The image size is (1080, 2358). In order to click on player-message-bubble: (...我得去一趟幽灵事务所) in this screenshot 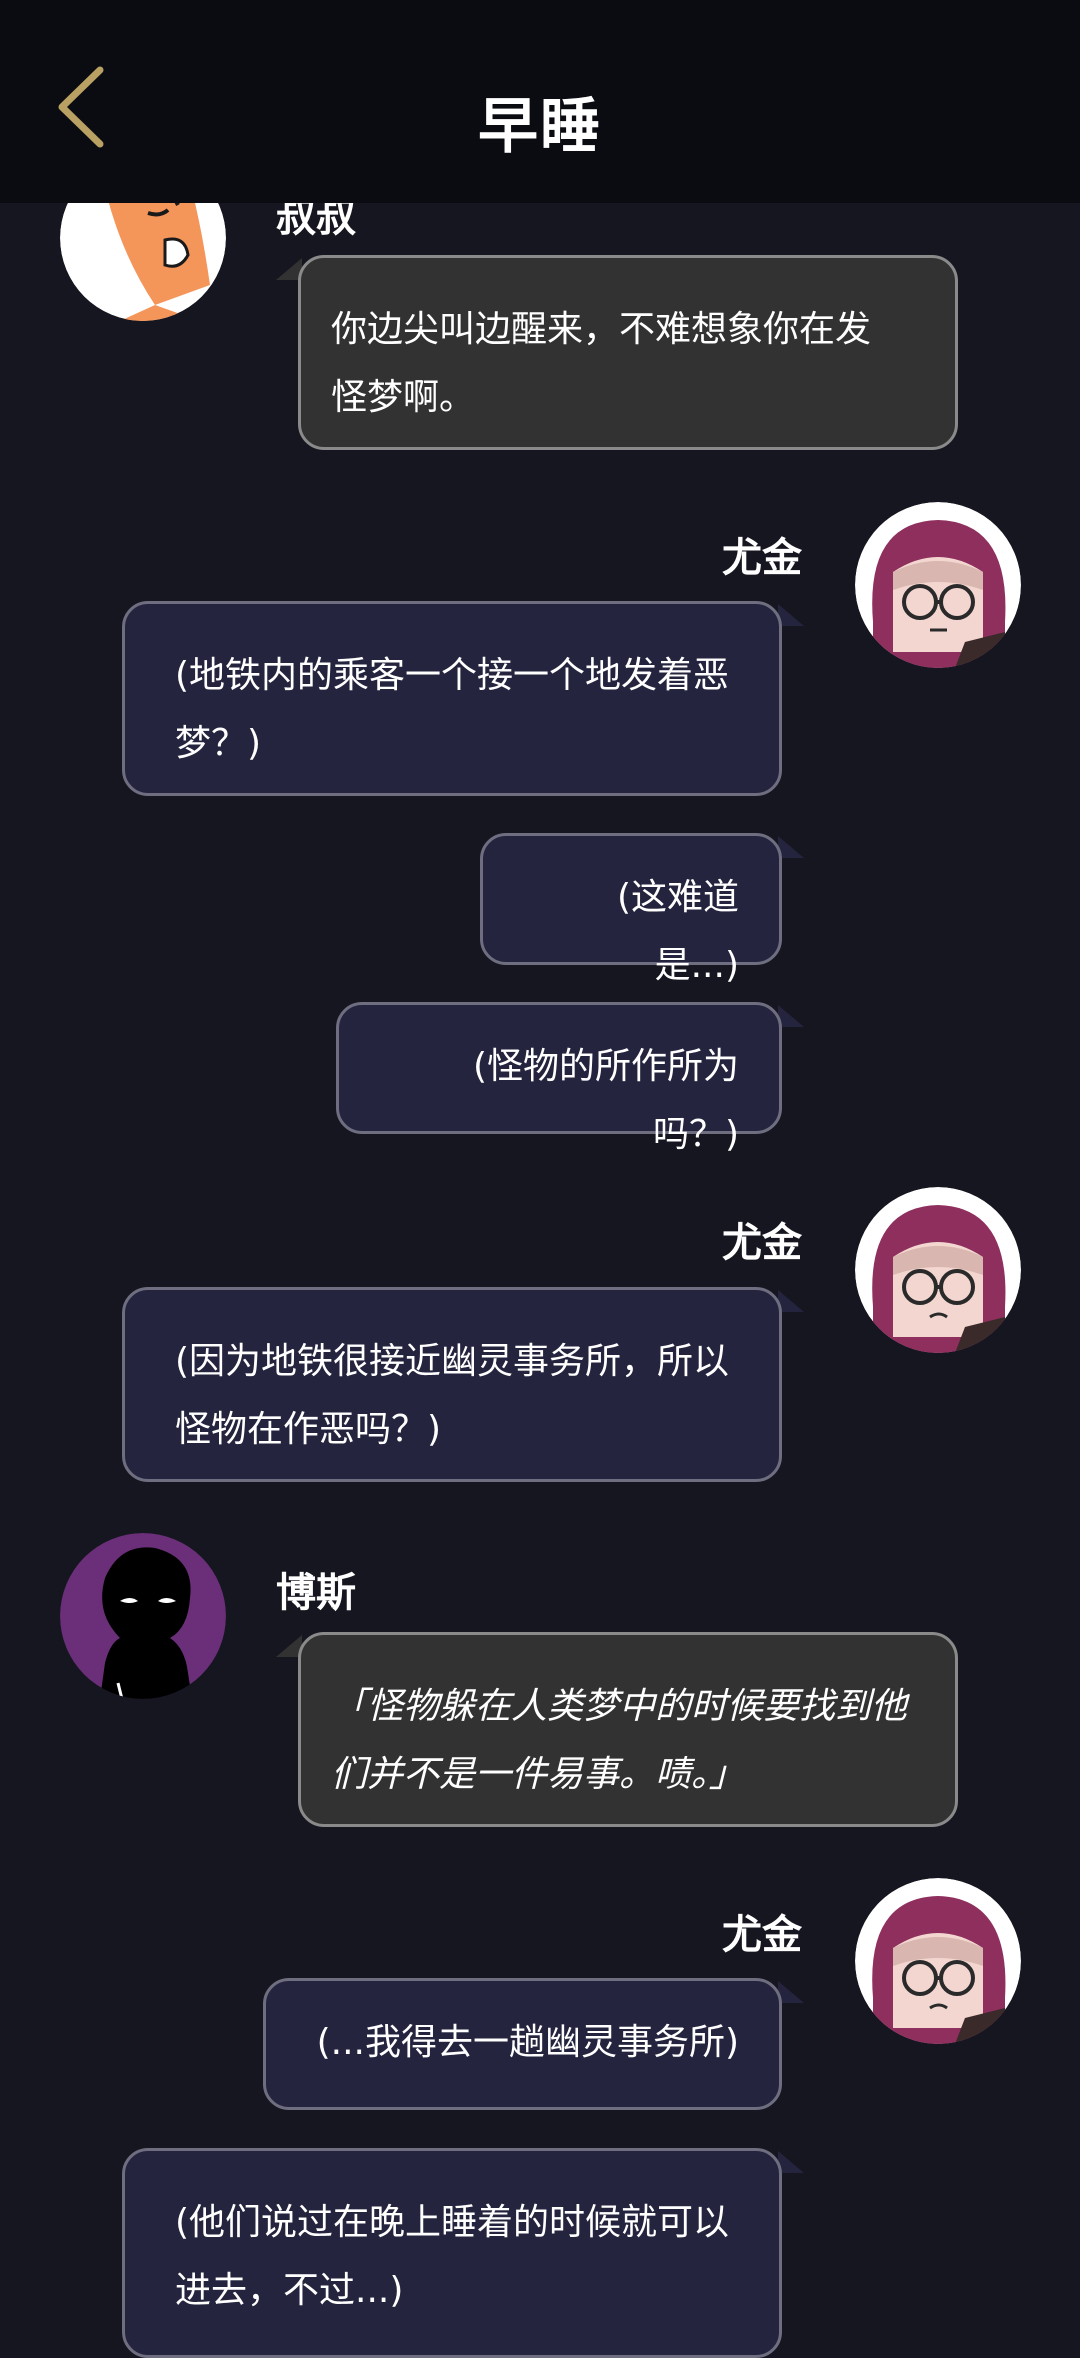, I will do `click(522, 2044)`.